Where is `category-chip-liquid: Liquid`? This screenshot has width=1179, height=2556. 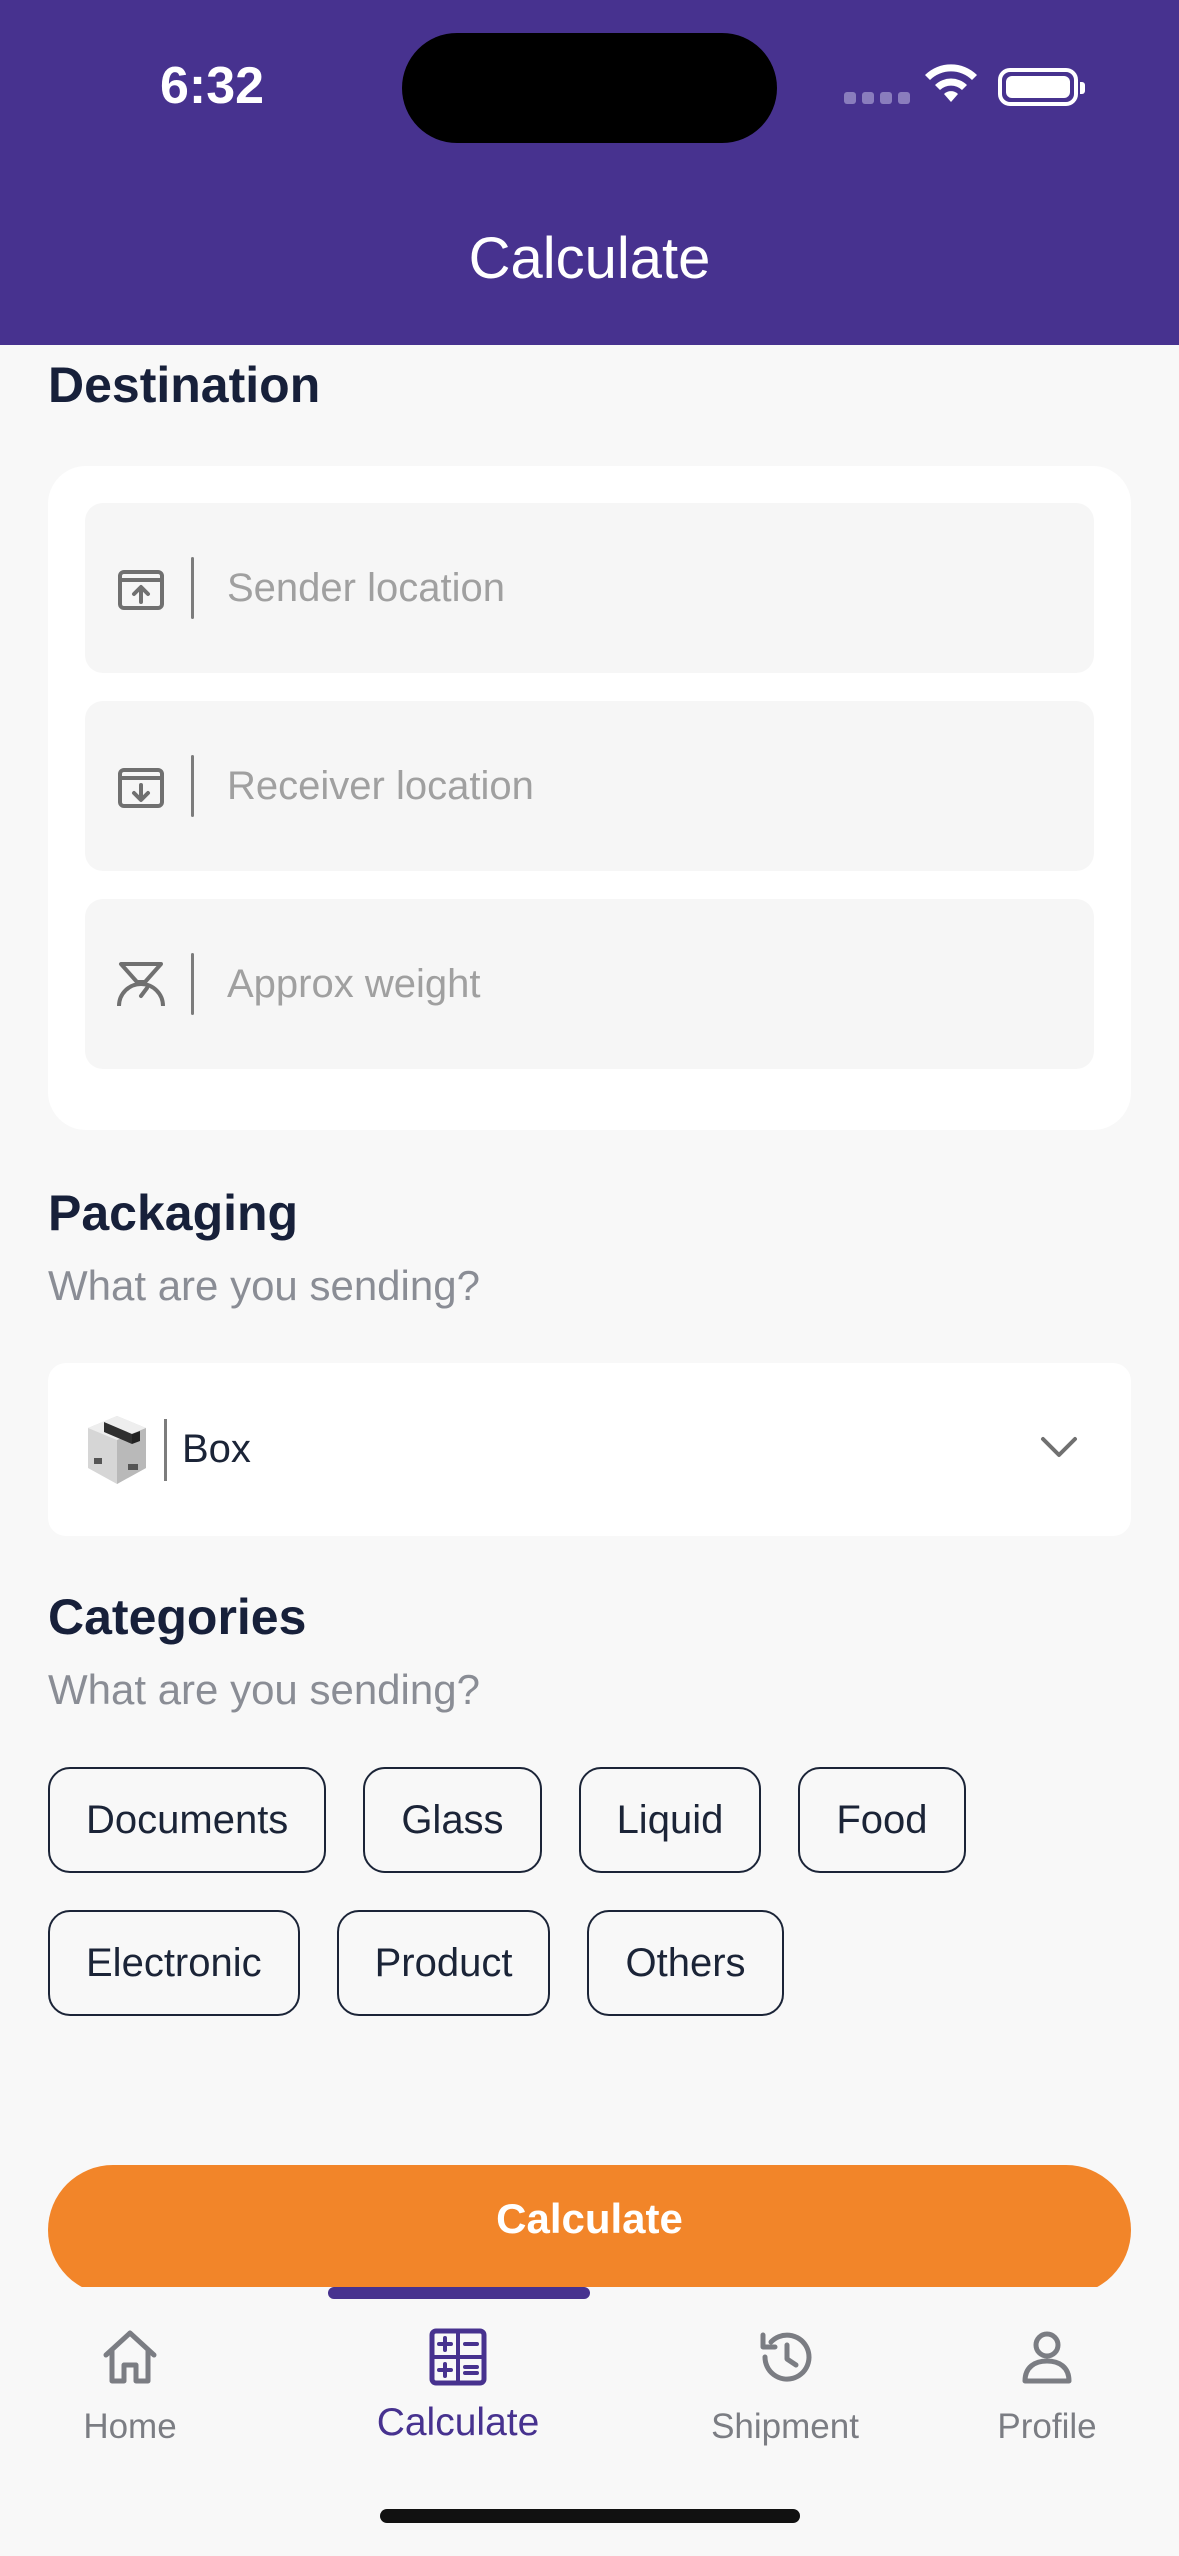 category-chip-liquid: Liquid is located at coordinates (670, 1820).